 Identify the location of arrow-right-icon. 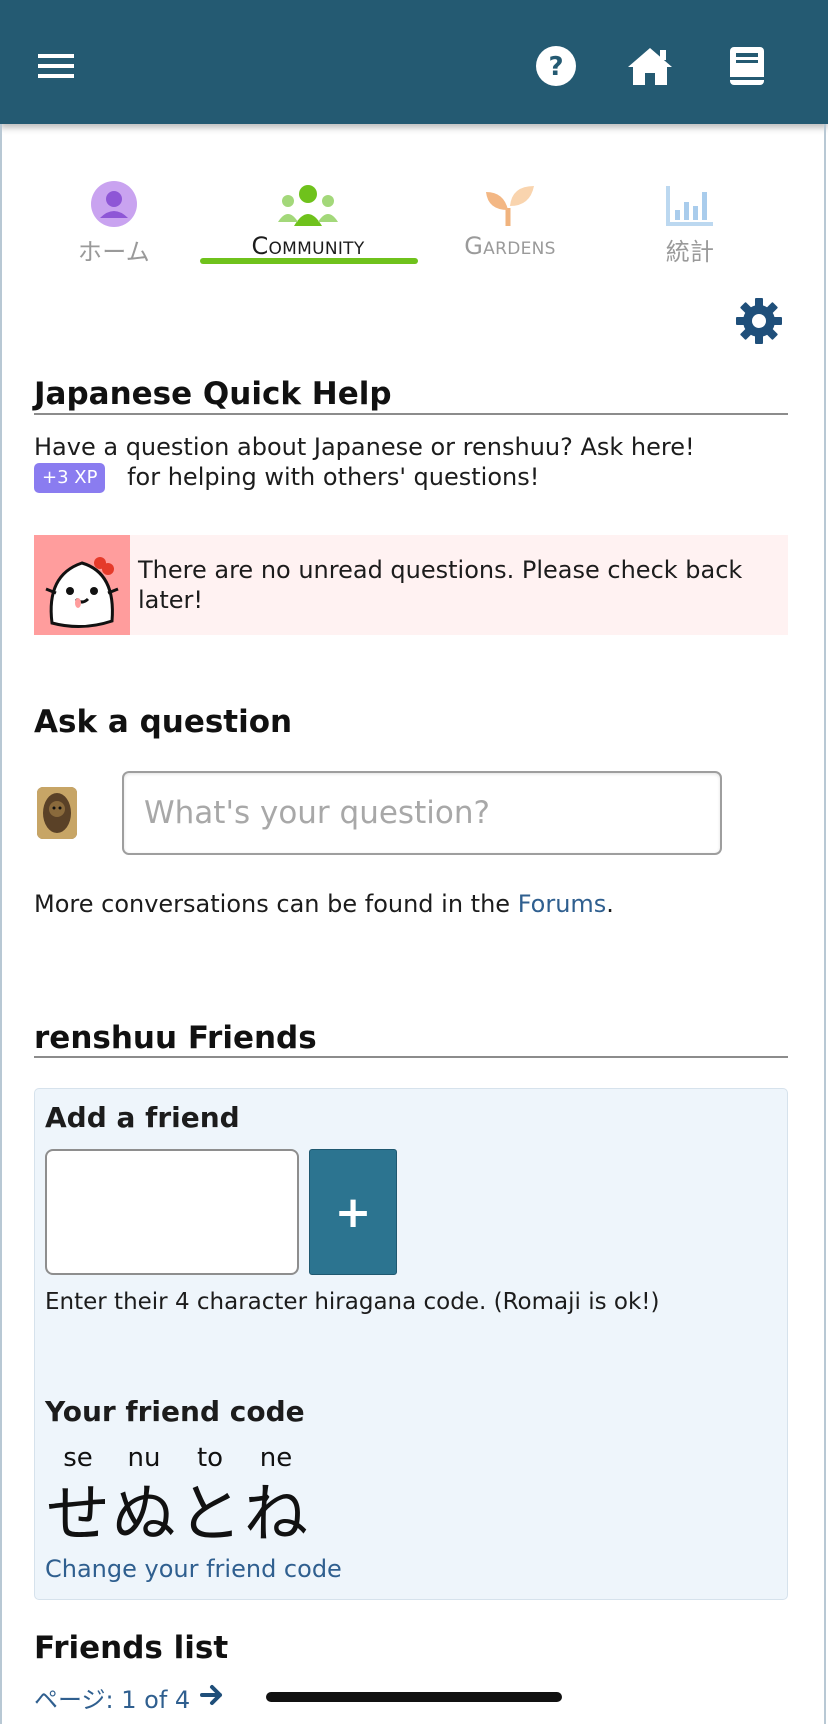
(212, 1698).